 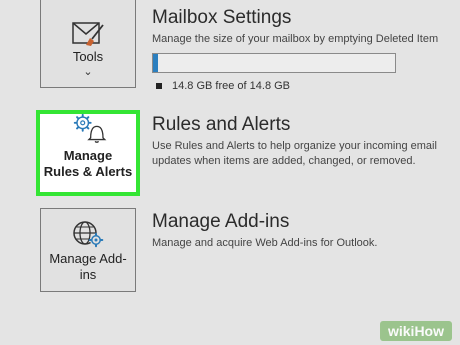 I want to click on manage-addins-label-line2: ins, so click(x=88, y=274).